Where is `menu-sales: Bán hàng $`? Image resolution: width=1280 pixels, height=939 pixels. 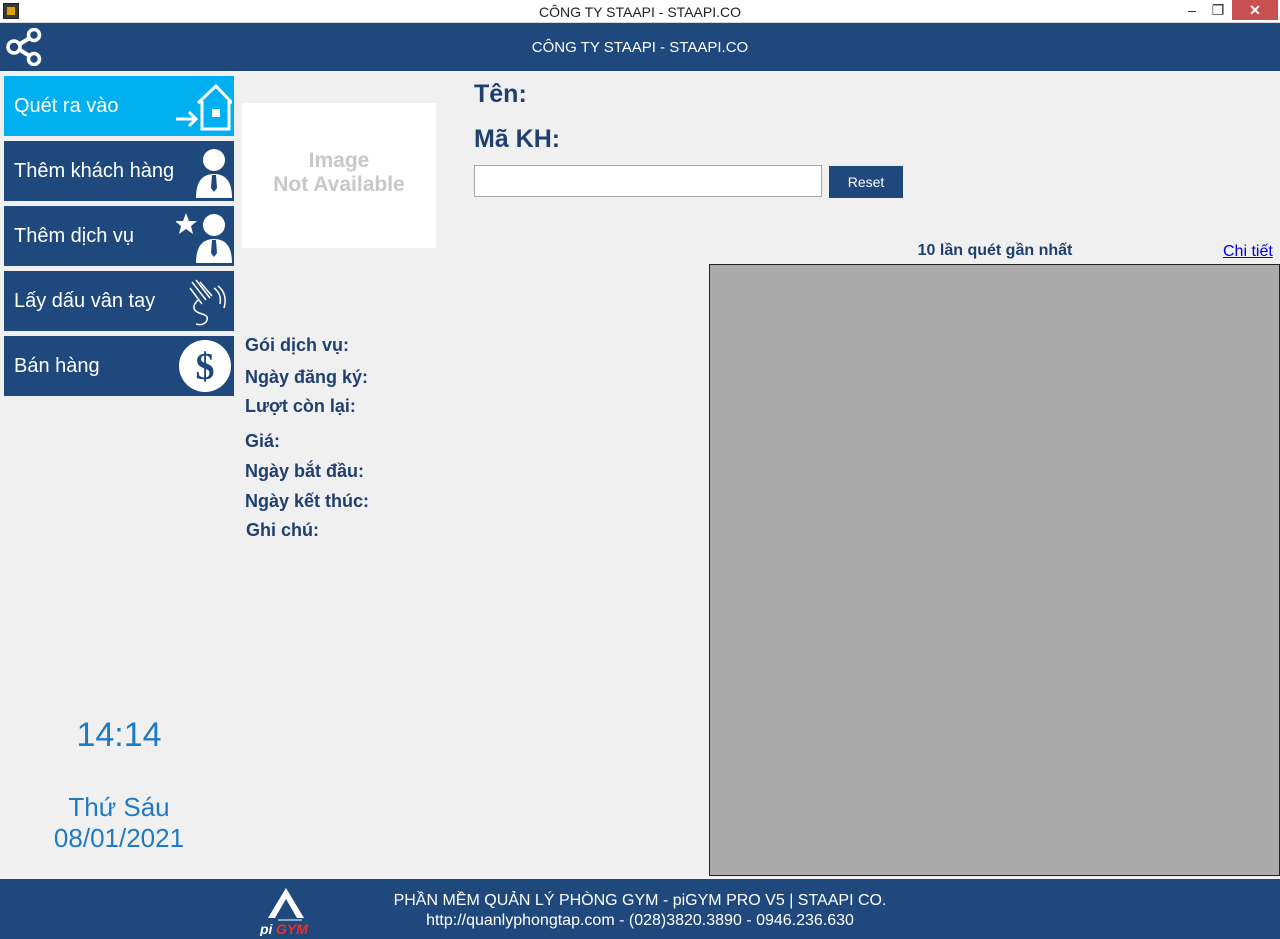 menu-sales: Bán hàng $ is located at coordinates (119, 366).